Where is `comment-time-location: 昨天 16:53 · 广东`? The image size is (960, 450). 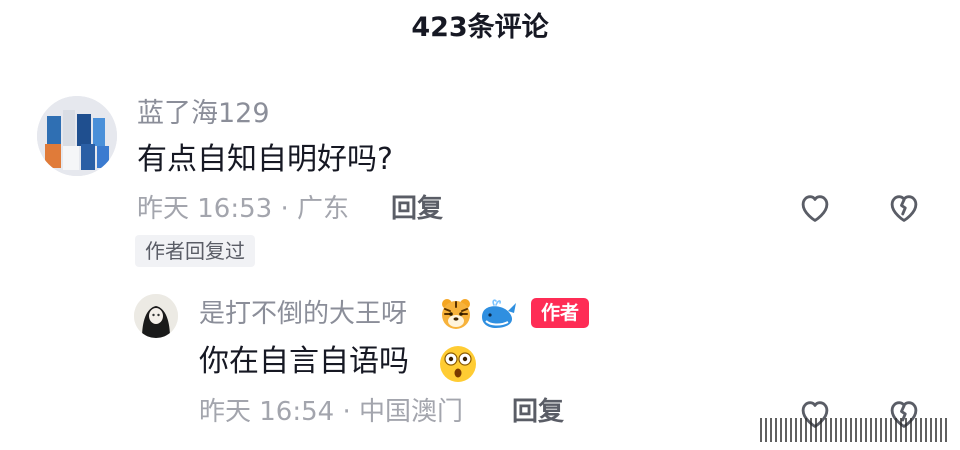
comment-time-location: 昨天 16:53 · 广东 is located at coordinates (243, 209).